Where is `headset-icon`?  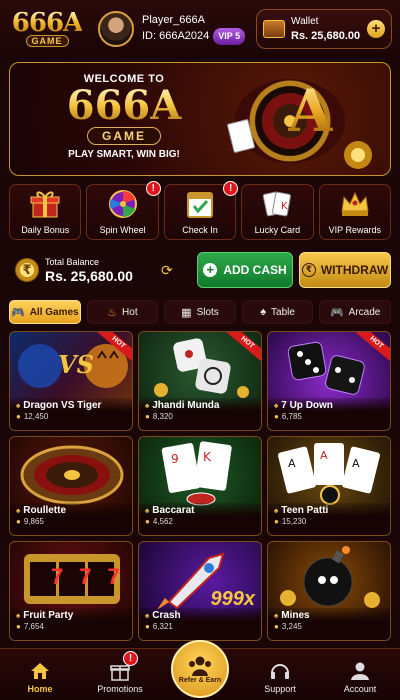
headset-icon is located at coordinates (280, 671).